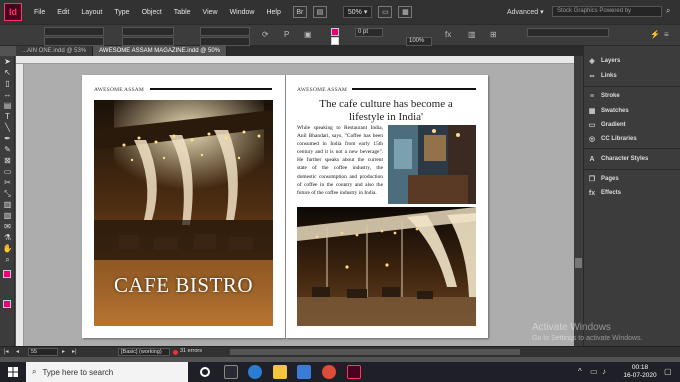  I want to click on panel-links: ∞ Links, so click(602, 76).